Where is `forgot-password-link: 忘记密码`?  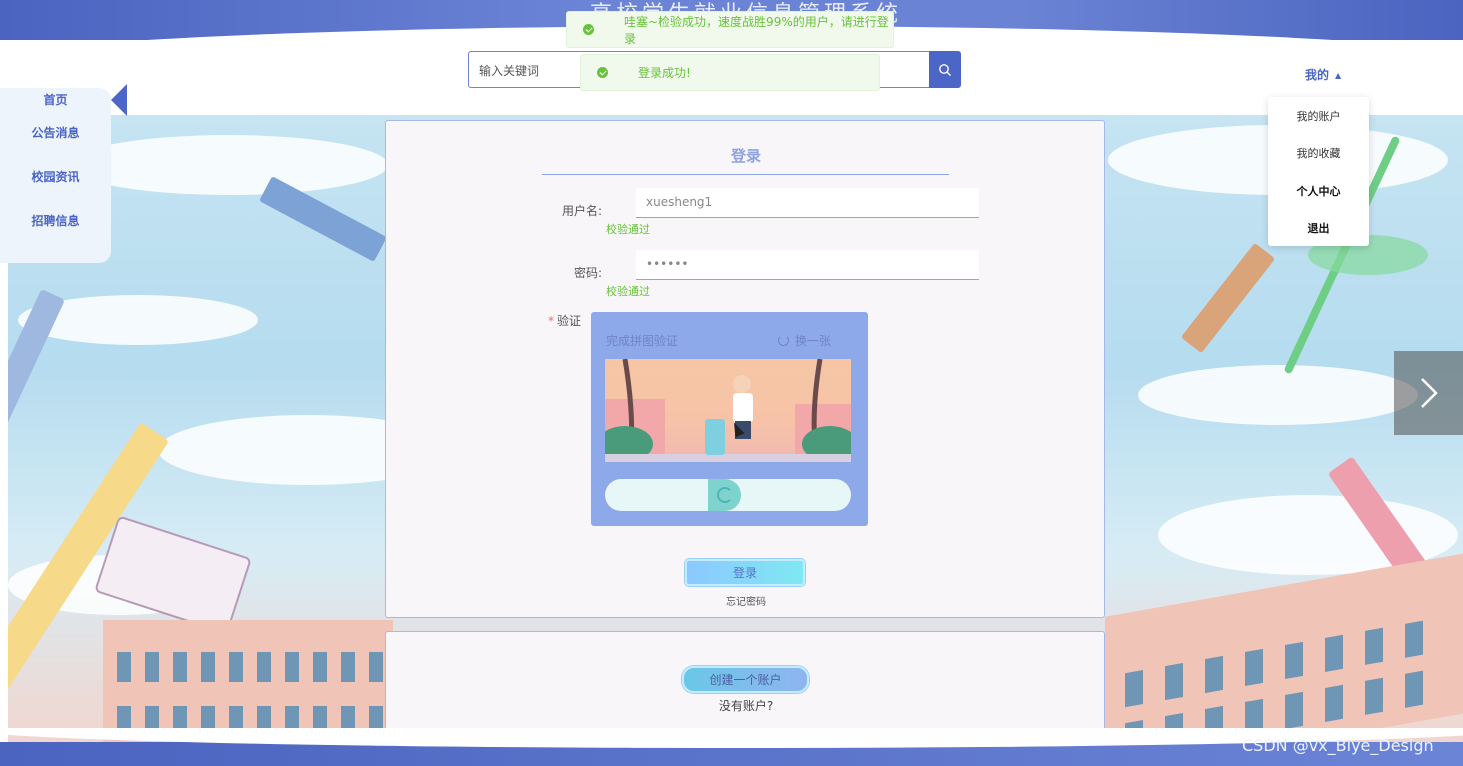 forgot-password-link: 忘记密码 is located at coordinates (746, 600).